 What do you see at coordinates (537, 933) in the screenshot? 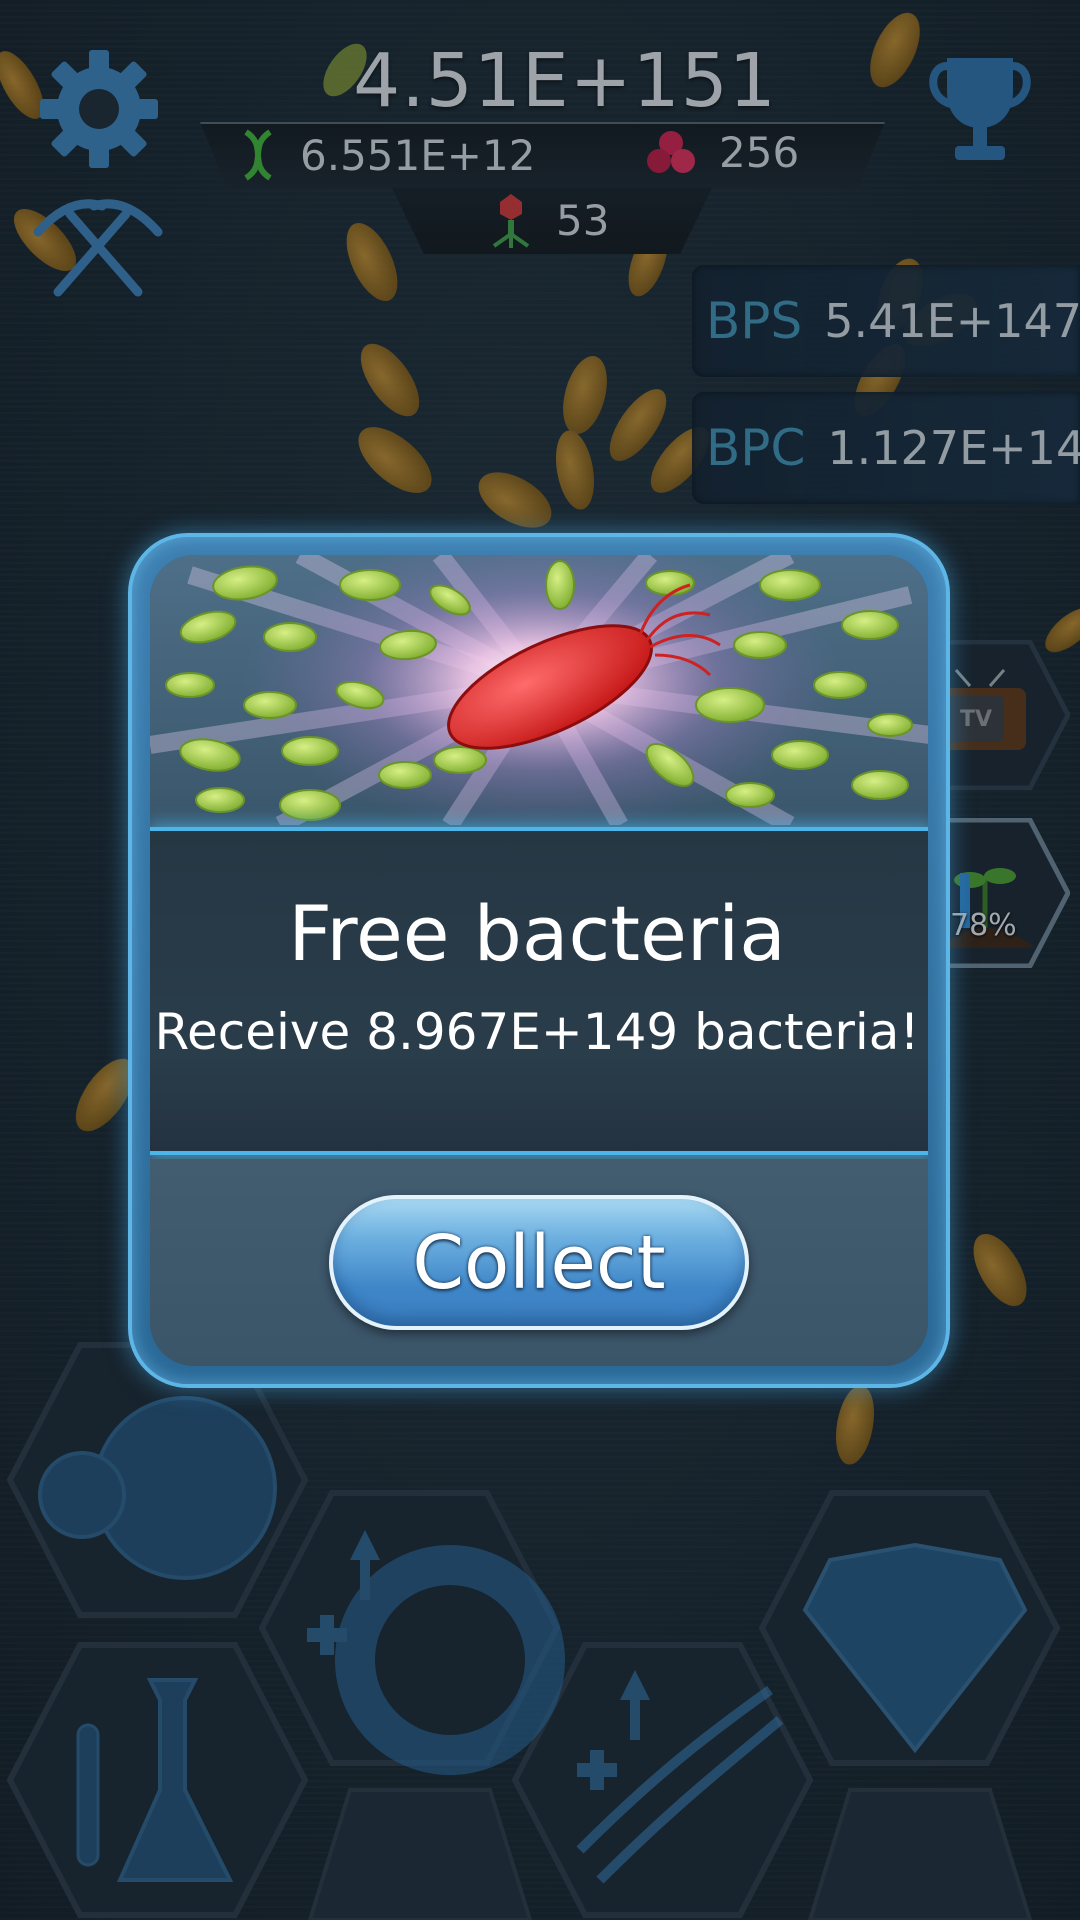
I see `dialog-title: Free bacteria` at bounding box center [537, 933].